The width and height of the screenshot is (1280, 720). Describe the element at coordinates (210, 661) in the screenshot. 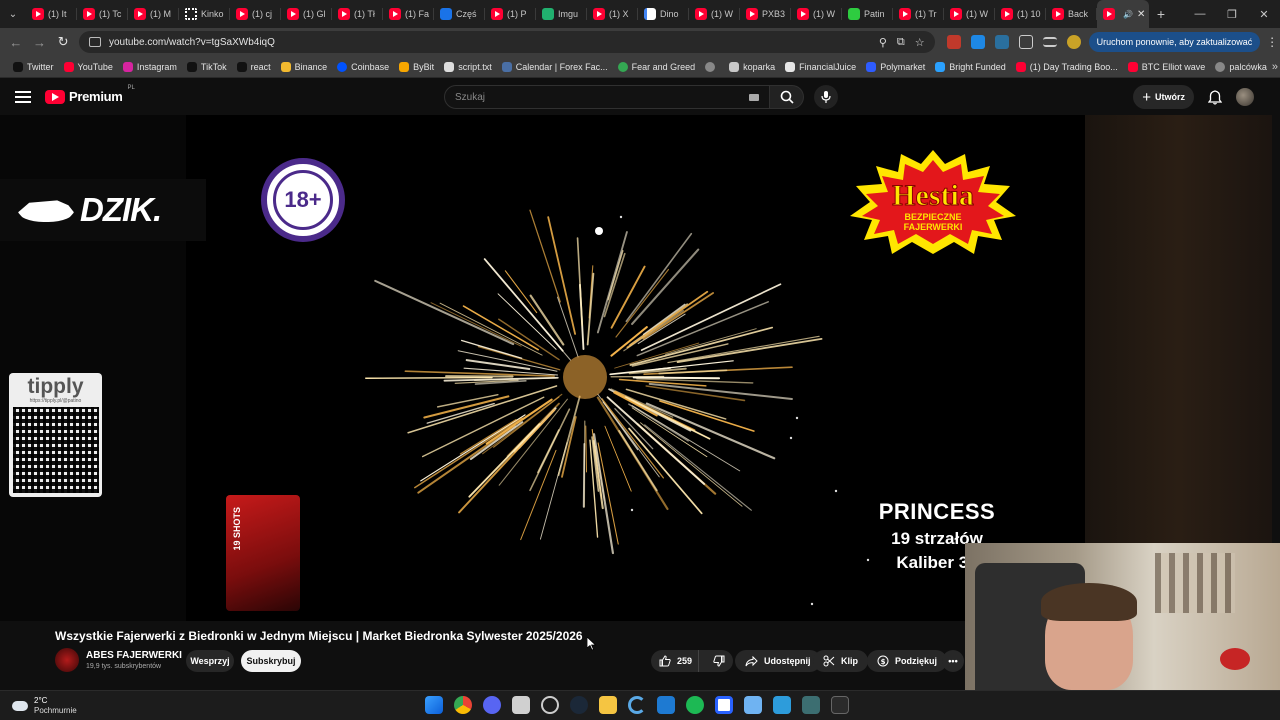

I see `support-button: Wesprzyj` at that location.